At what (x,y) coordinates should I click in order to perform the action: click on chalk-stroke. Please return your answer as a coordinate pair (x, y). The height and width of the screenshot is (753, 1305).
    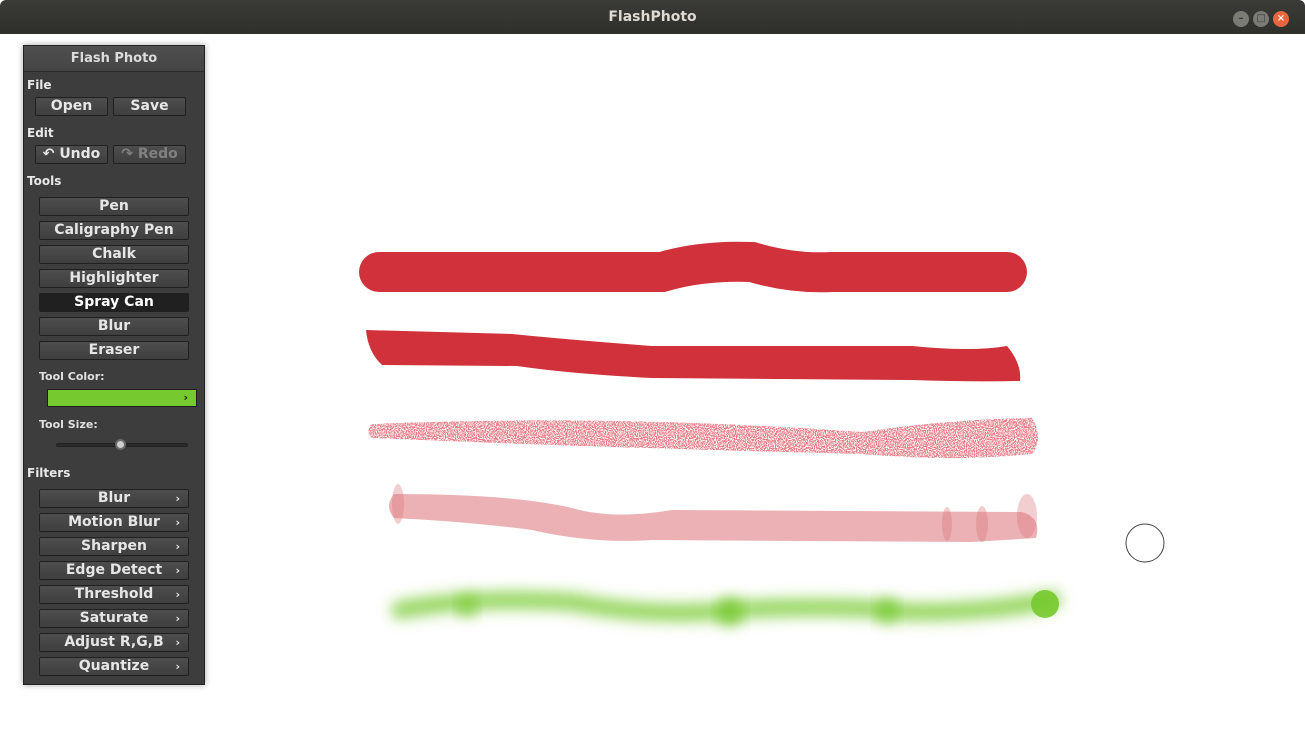
    Looking at the image, I should click on (703, 438).